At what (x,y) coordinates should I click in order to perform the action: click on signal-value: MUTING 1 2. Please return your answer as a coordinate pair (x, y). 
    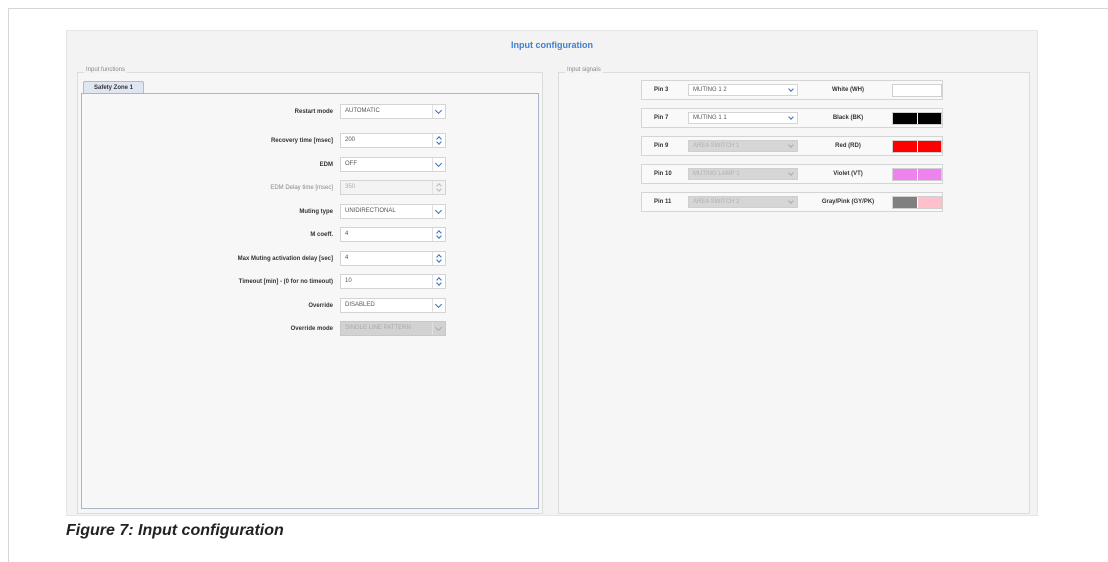
    Looking at the image, I should click on (710, 90).